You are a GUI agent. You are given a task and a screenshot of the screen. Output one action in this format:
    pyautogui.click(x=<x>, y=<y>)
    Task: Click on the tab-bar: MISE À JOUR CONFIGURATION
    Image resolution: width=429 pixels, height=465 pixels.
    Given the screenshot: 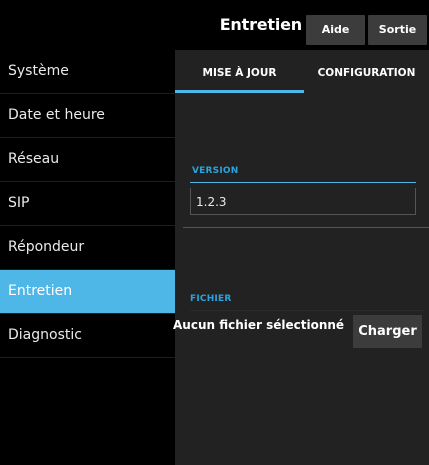 What is the action you would take?
    pyautogui.click(x=302, y=73)
    